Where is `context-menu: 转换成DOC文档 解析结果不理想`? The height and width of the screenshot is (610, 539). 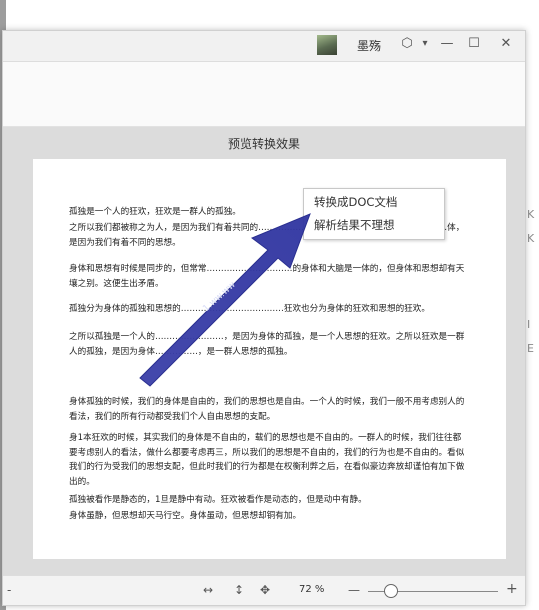 context-menu: 转换成DOC文档 解析结果不理想 is located at coordinates (374, 214).